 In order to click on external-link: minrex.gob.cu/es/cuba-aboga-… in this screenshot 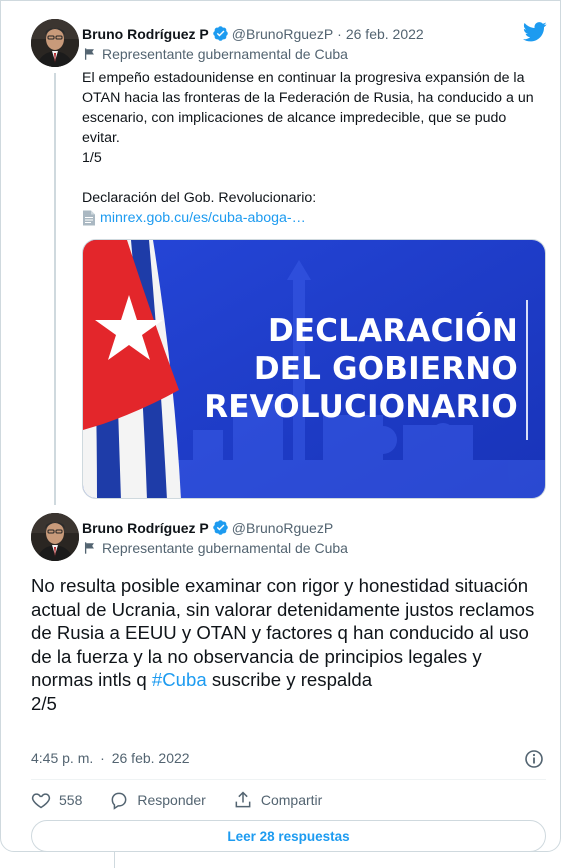, I will do `click(314, 218)`.